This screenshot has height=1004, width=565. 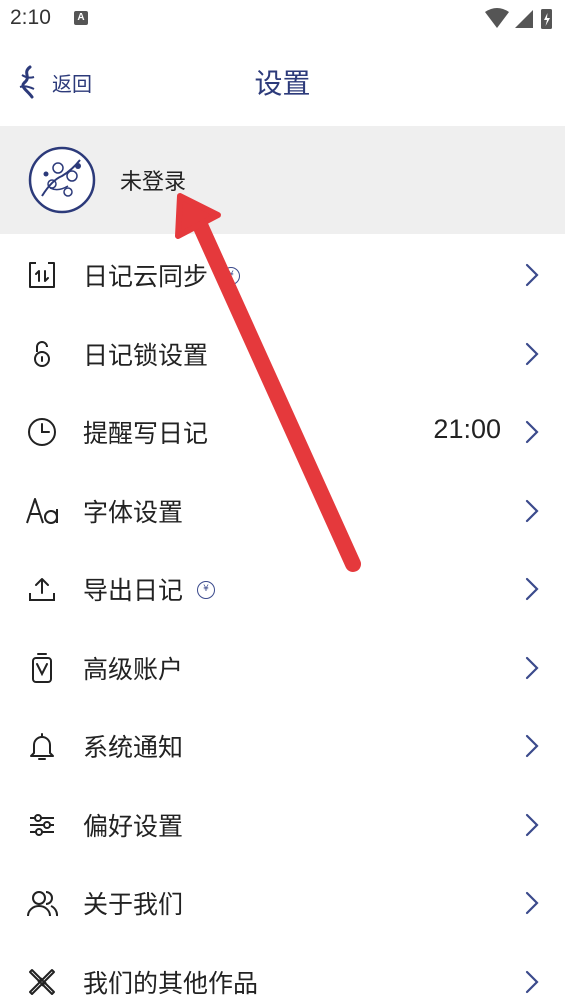 What do you see at coordinates (524, 19) in the screenshot?
I see `signal-icon` at bounding box center [524, 19].